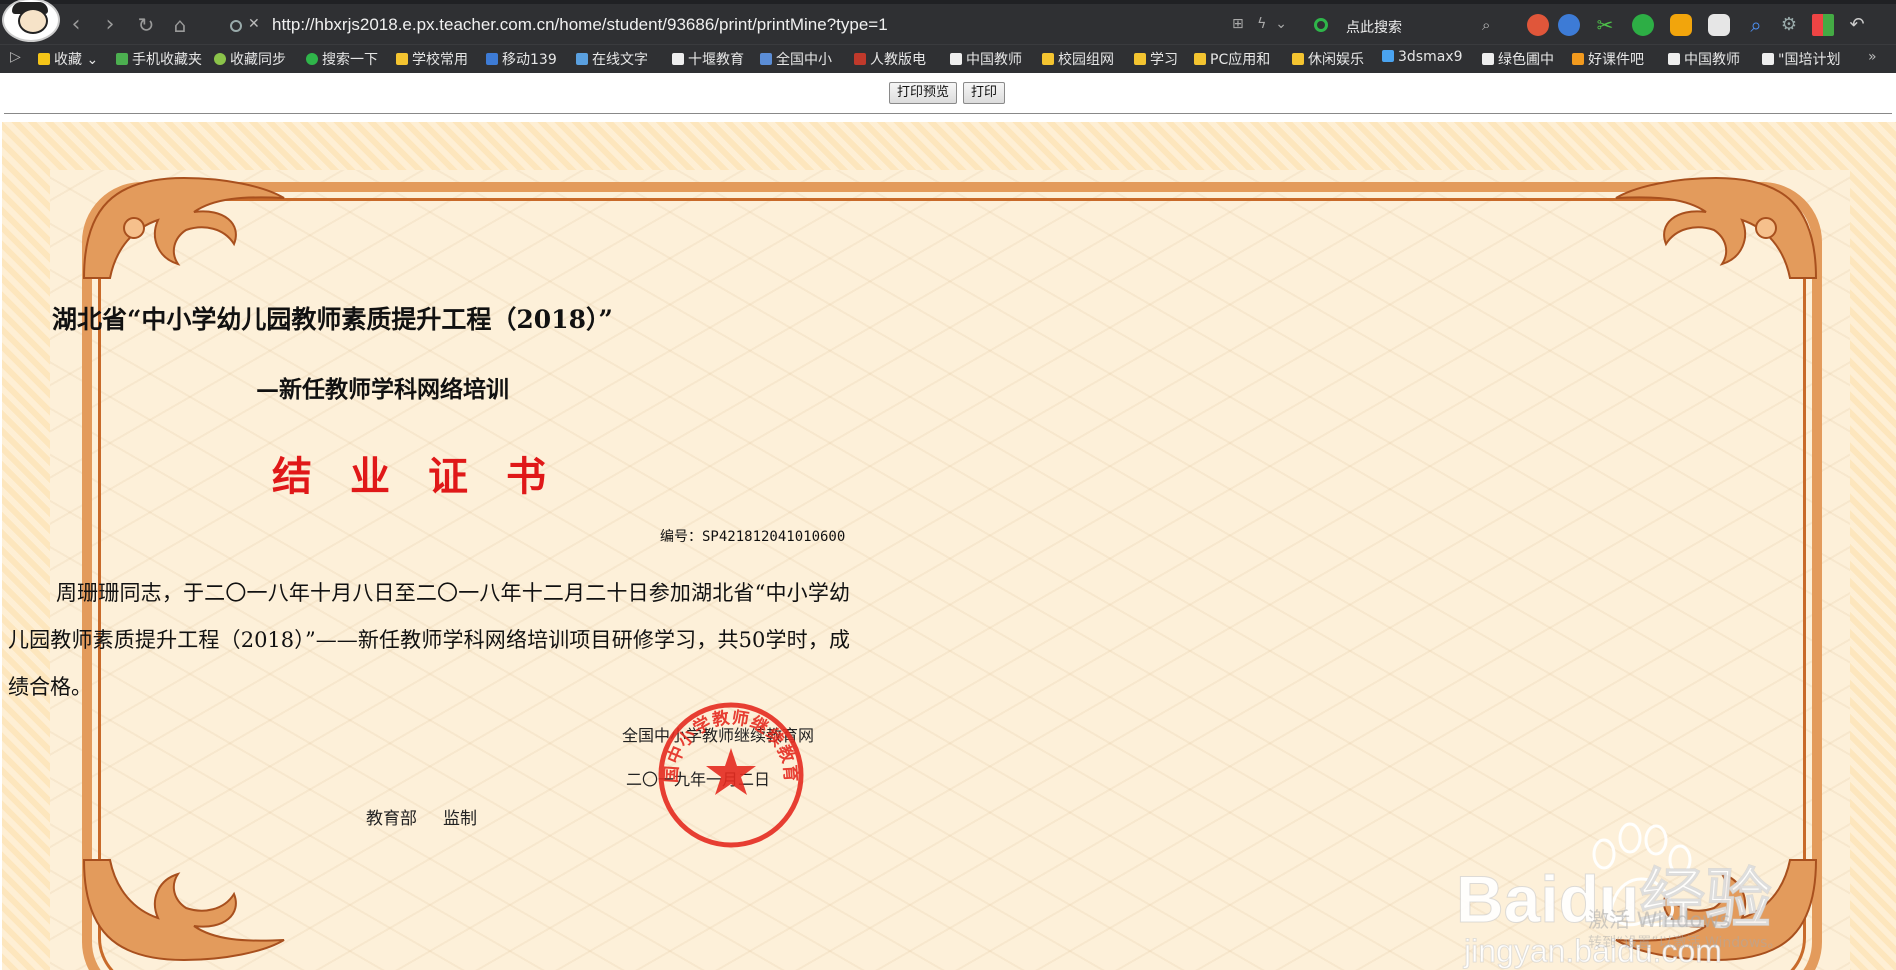  I want to click on search-ext-icon: ⌕, so click(1756, 25).